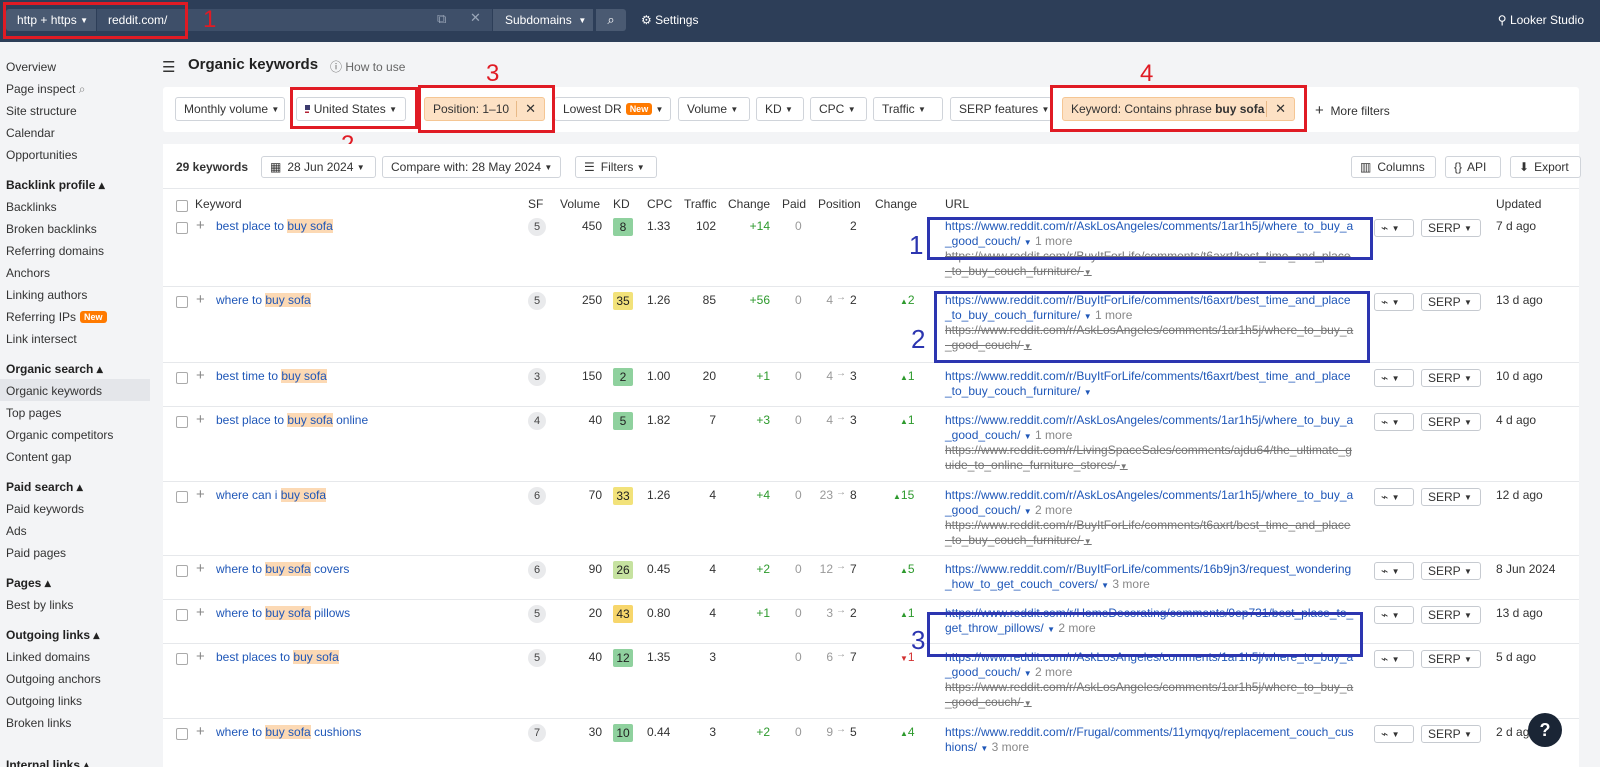 This screenshot has height=767, width=1600. What do you see at coordinates (1001, 109) in the screenshot?
I see `serp-features-filter: SERP features ▼` at bounding box center [1001, 109].